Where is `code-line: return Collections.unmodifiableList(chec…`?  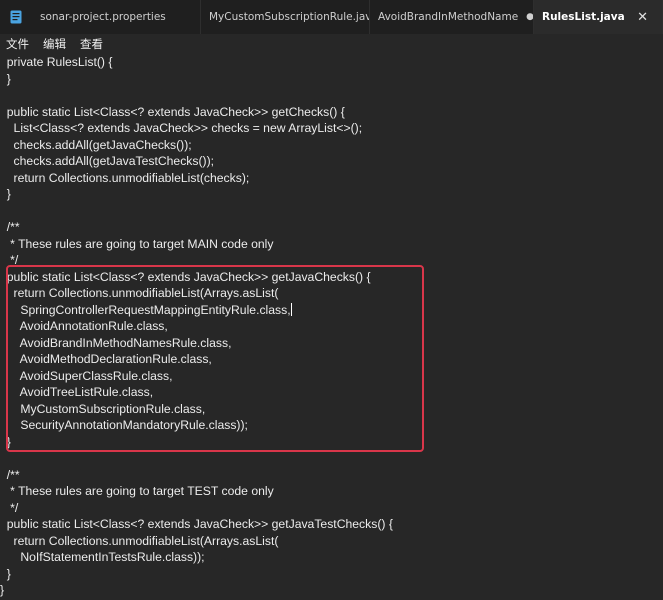
code-line: return Collections.unmodifiableList(chec… is located at coordinates (125, 177).